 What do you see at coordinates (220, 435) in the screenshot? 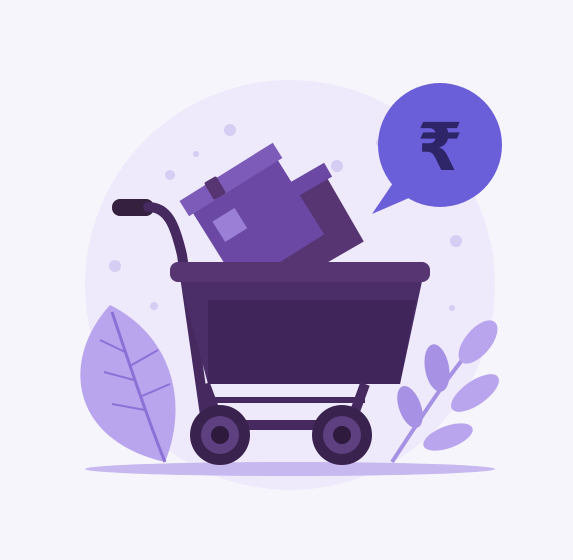
I see `cart-wheel-left` at bounding box center [220, 435].